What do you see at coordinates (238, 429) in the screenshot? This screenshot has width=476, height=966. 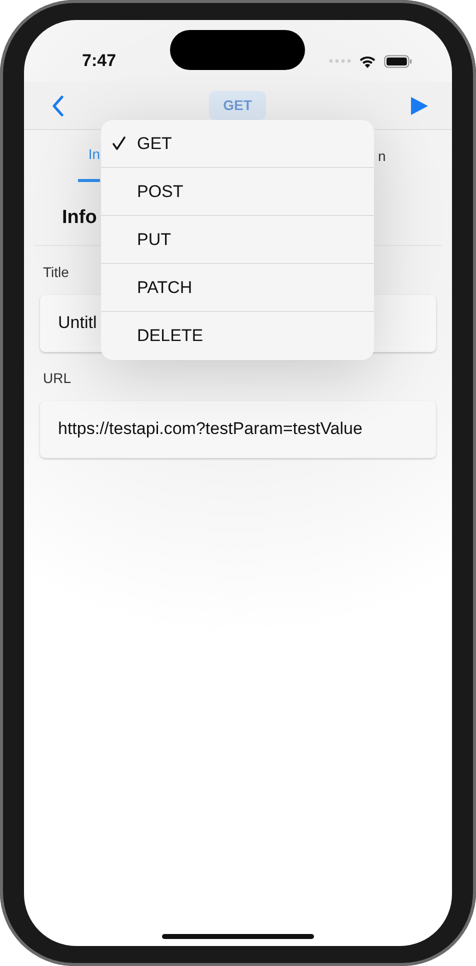 I see `text-field: https://testapi.com?testParam=testValue` at bounding box center [238, 429].